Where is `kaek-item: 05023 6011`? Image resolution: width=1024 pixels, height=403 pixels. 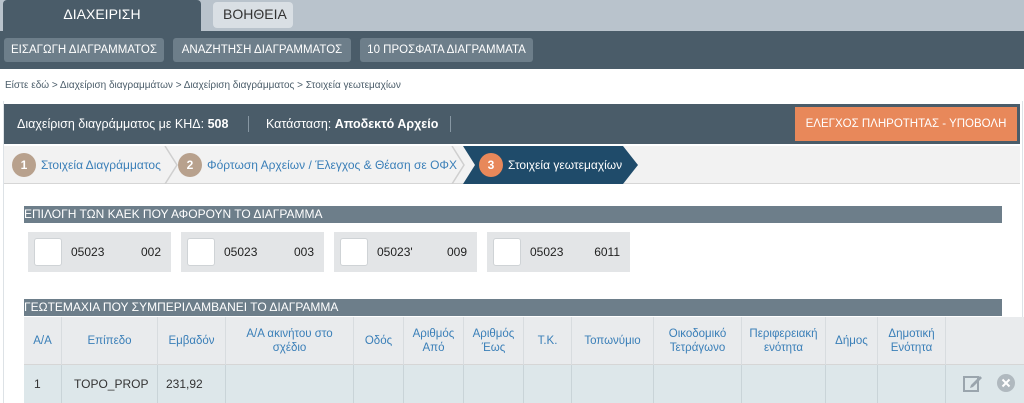
kaek-item: 05023 6011 is located at coordinates (558, 252).